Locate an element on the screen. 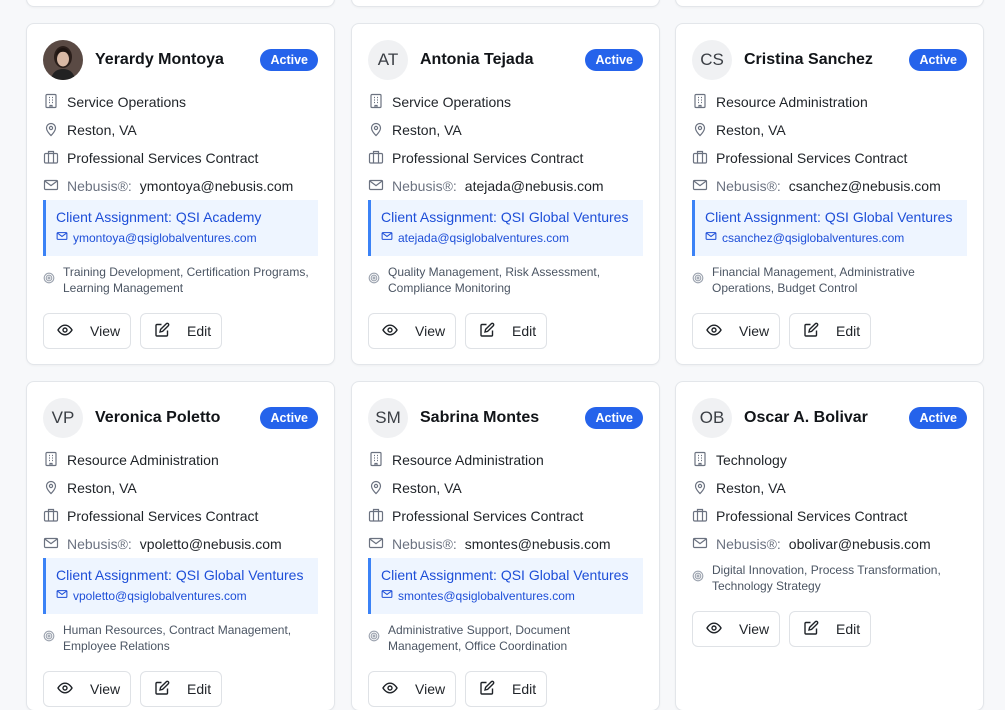  eye-icon is located at coordinates (73, 331).